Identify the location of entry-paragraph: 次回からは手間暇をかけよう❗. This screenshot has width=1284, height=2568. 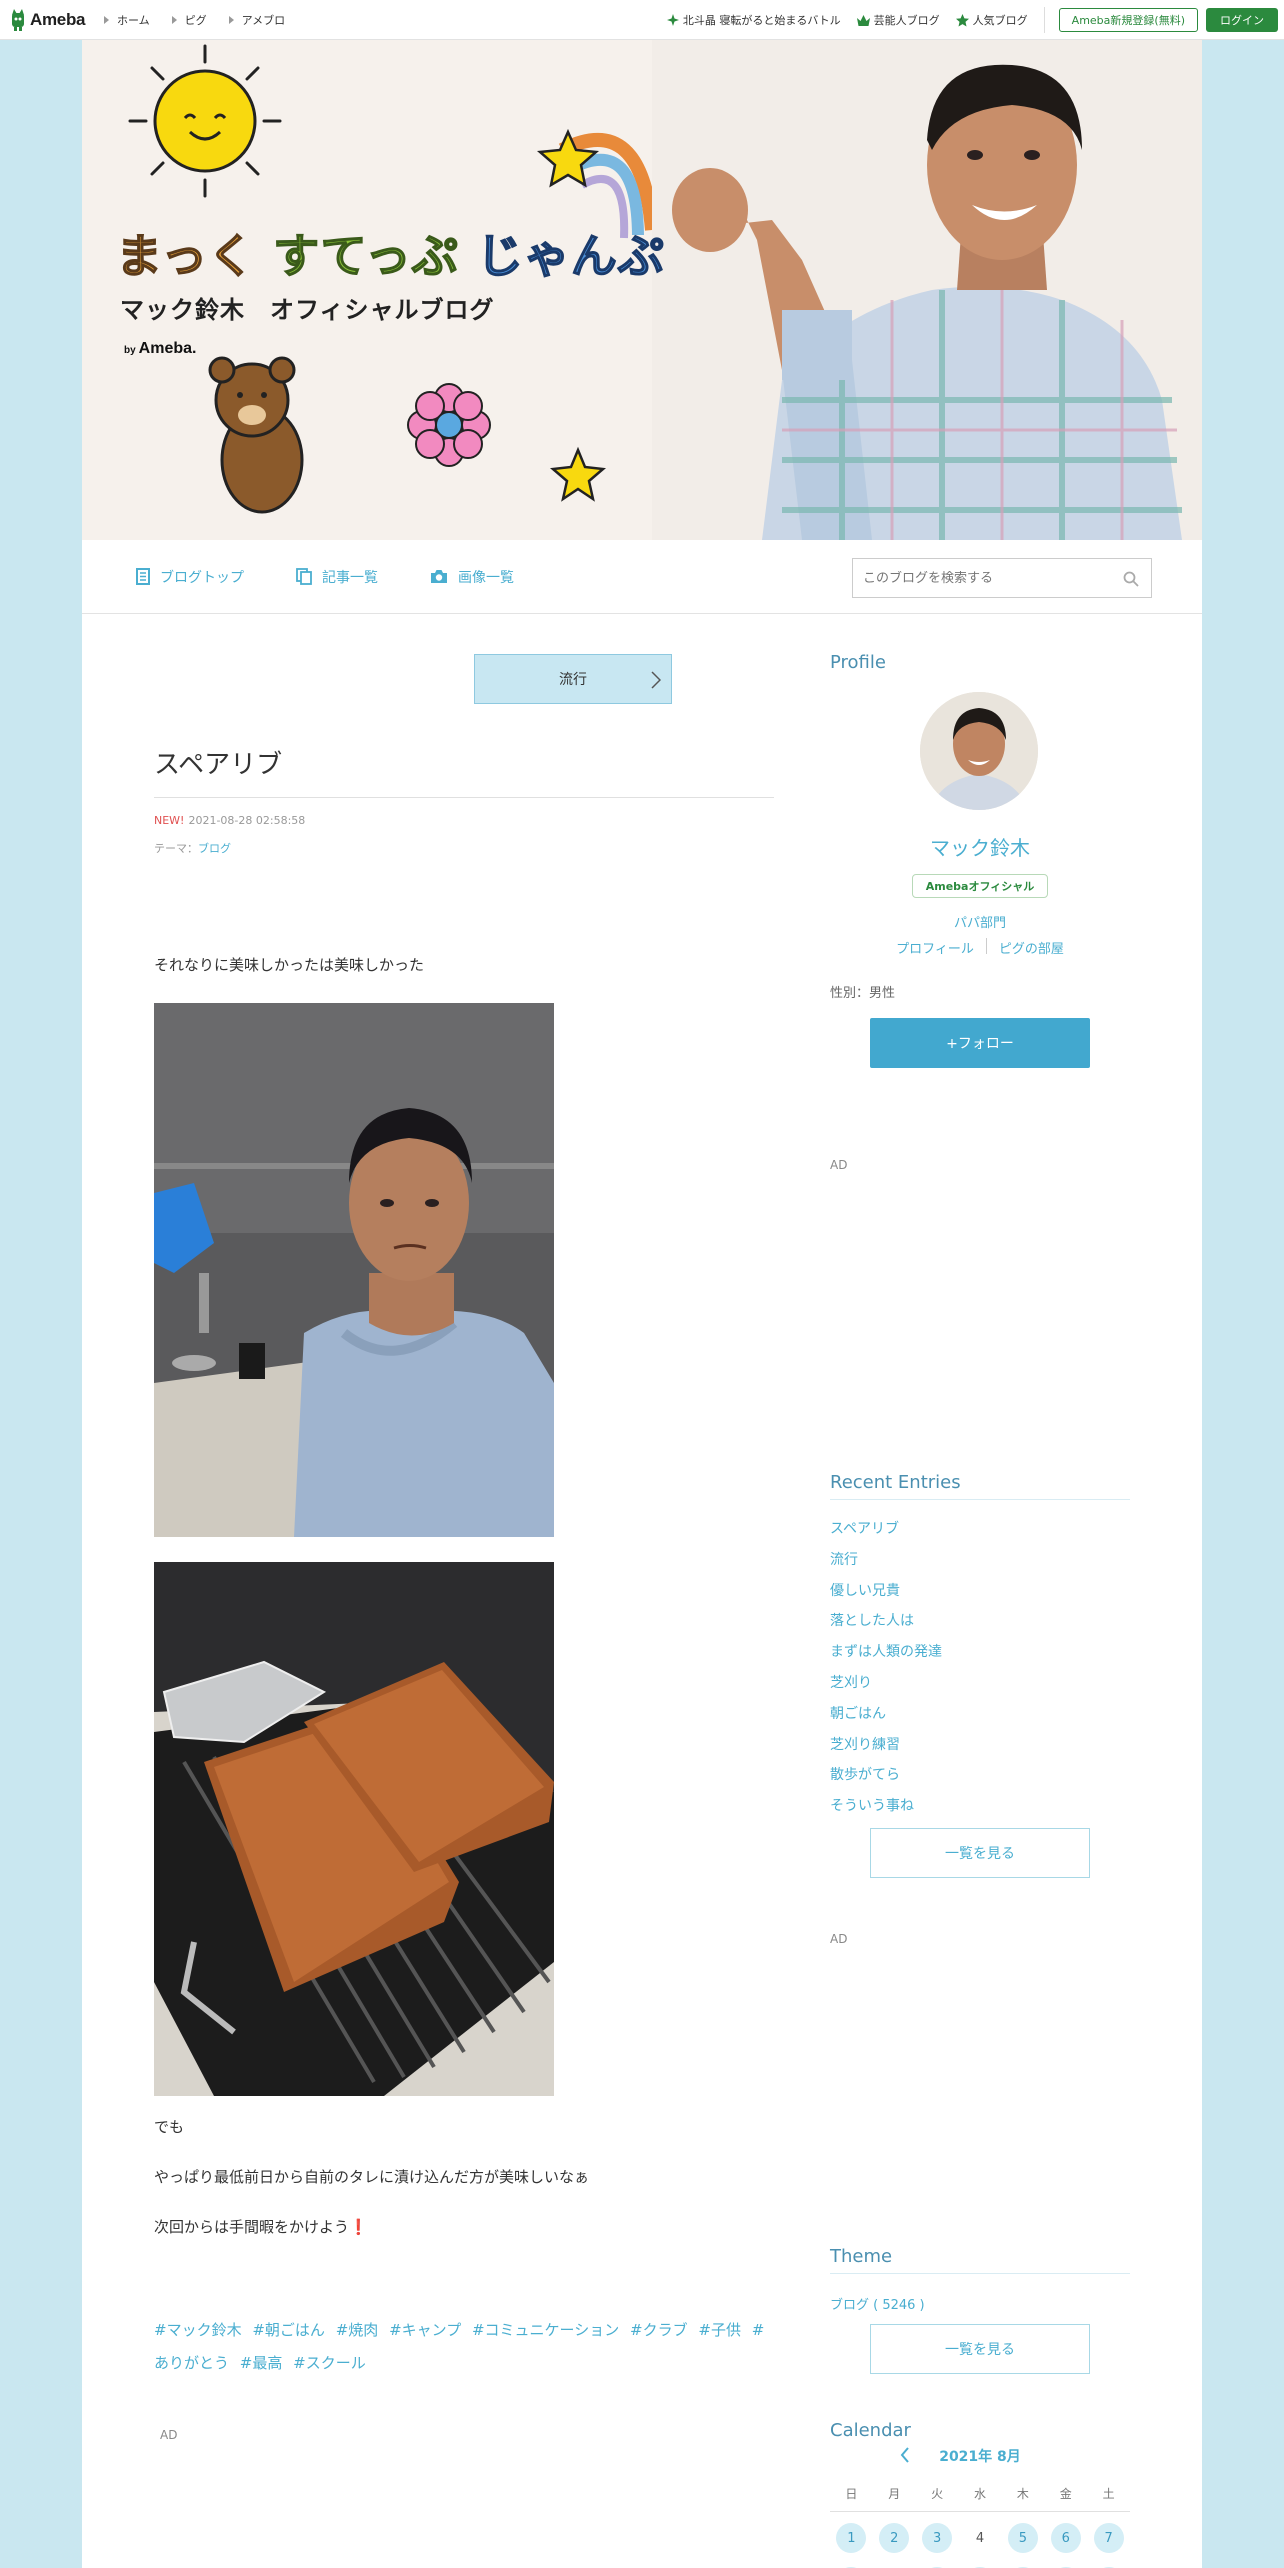
(261, 2226).